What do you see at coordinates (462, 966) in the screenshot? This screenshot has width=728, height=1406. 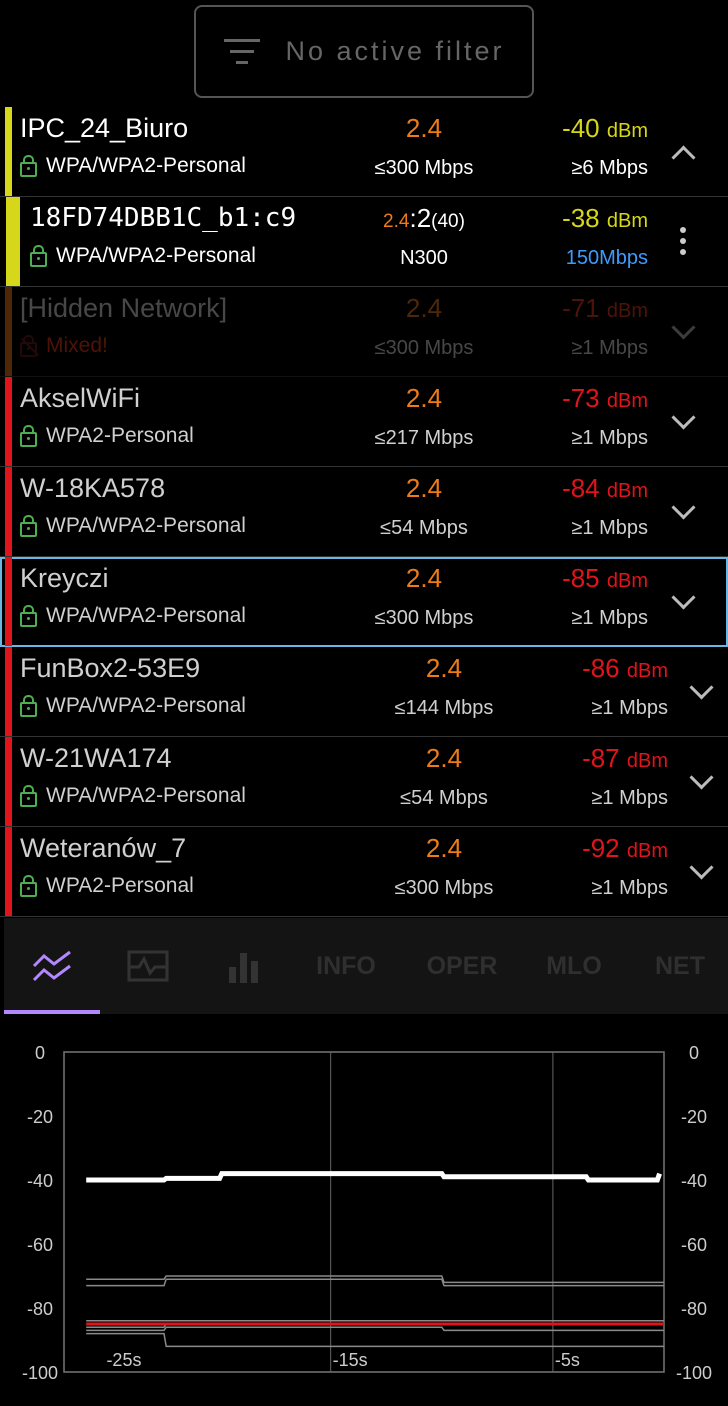 I see `tab-oper: OPER` at bounding box center [462, 966].